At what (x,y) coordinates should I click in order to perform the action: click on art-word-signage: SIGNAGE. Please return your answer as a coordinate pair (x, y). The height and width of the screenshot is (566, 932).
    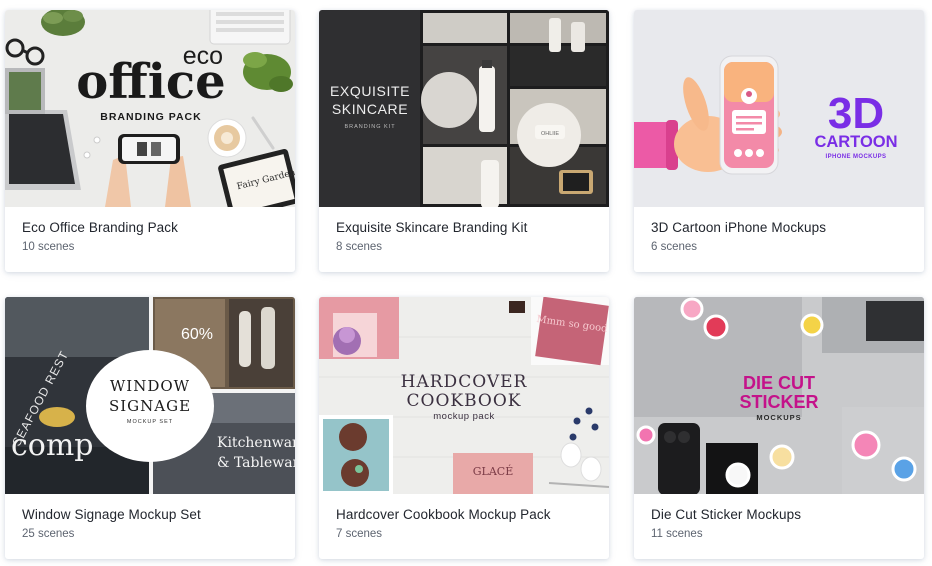
    Looking at the image, I should click on (150, 406).